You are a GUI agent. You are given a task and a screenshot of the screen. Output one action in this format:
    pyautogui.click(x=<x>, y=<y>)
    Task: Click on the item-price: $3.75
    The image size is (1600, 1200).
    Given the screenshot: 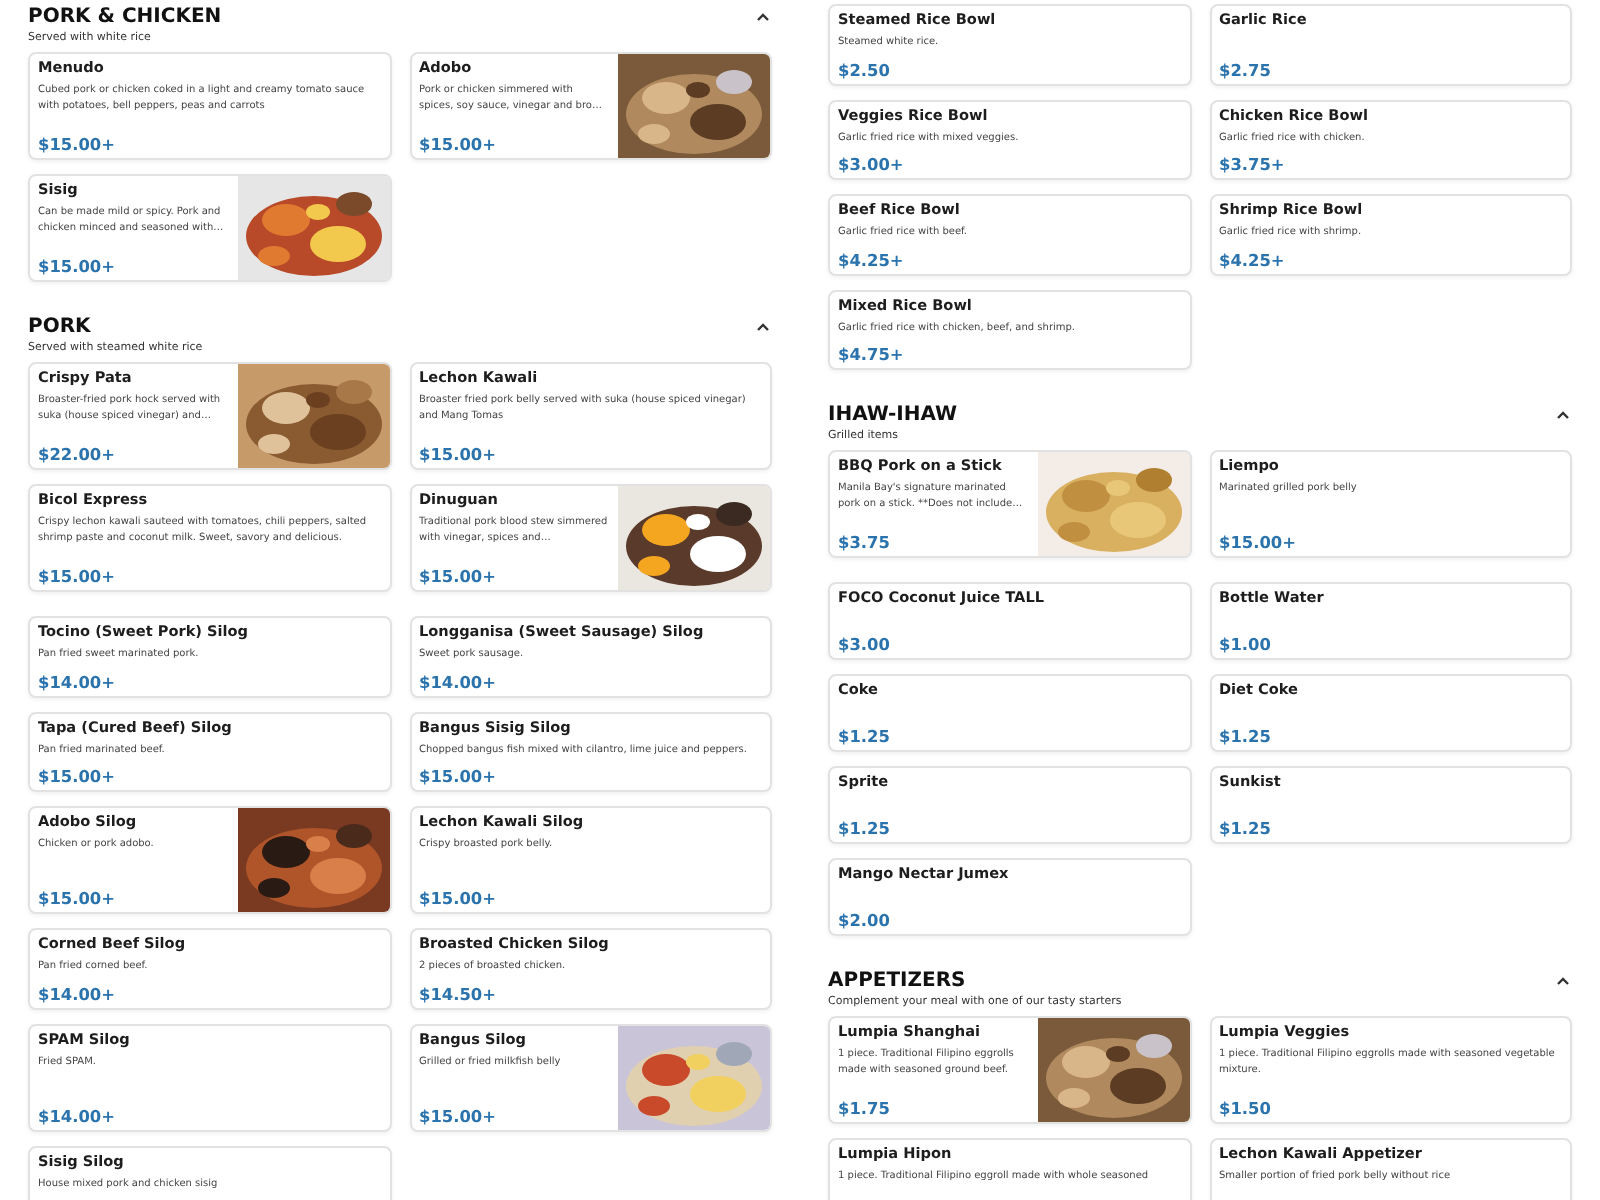 What is the action you would take?
    pyautogui.click(x=865, y=541)
    